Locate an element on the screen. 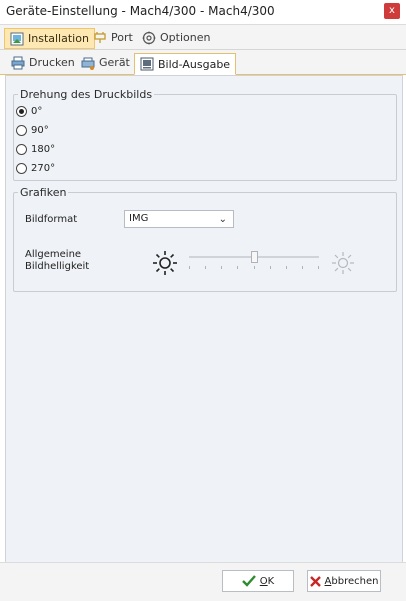 This screenshot has height=601, width=406. radio-rotation-270-label: 270° is located at coordinates (43, 168).